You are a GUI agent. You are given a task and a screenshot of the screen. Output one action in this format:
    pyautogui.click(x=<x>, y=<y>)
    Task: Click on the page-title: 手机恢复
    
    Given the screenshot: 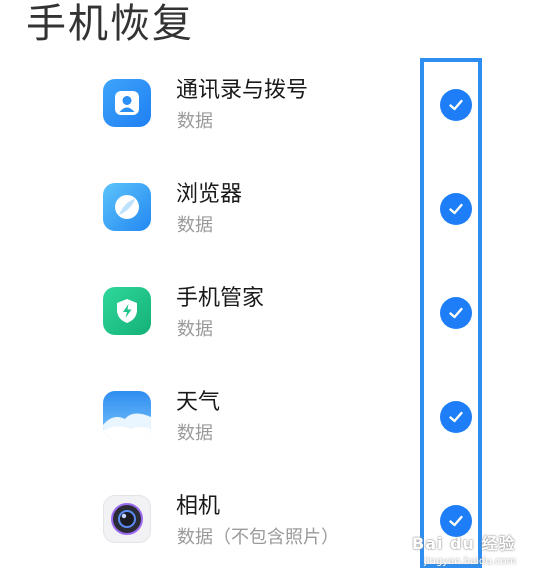 What is the action you would take?
    pyautogui.click(x=110, y=24)
    